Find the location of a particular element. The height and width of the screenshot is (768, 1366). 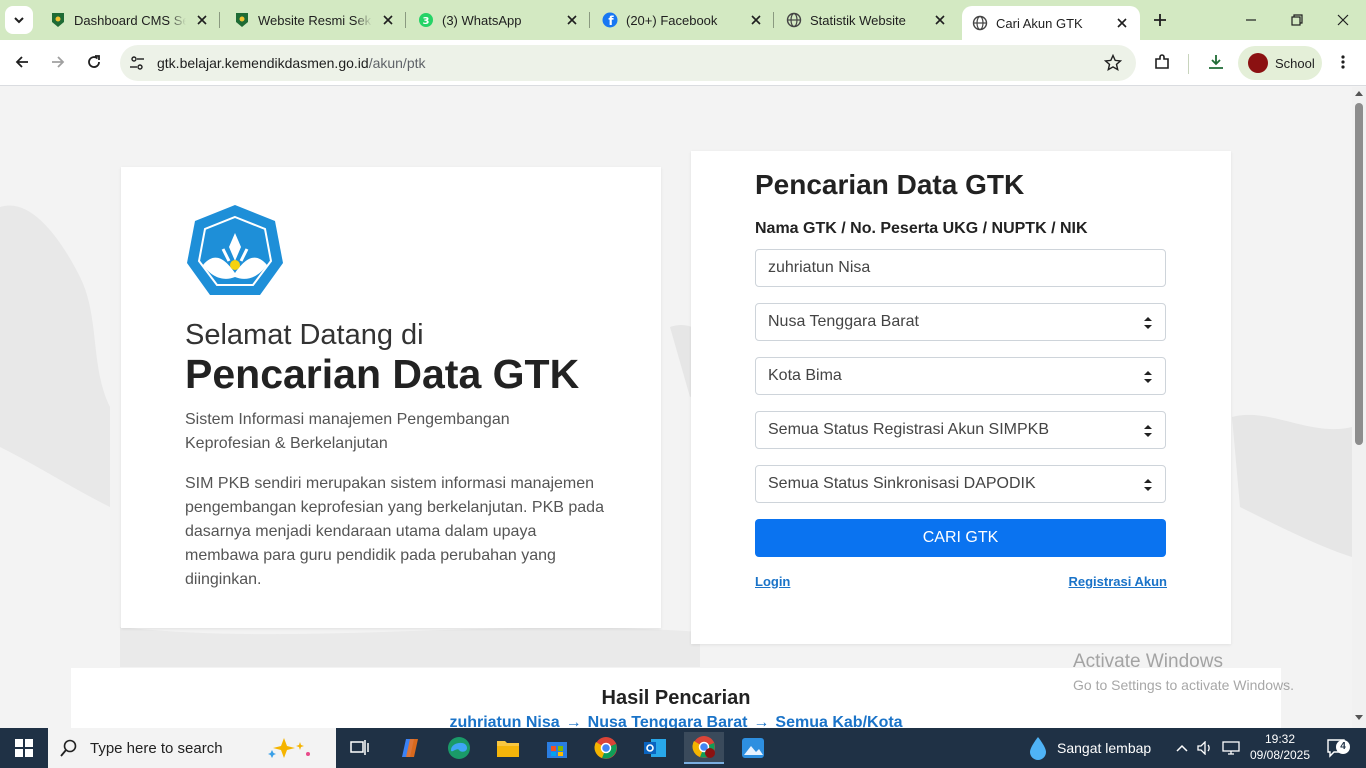

reload-button is located at coordinates (94, 62).